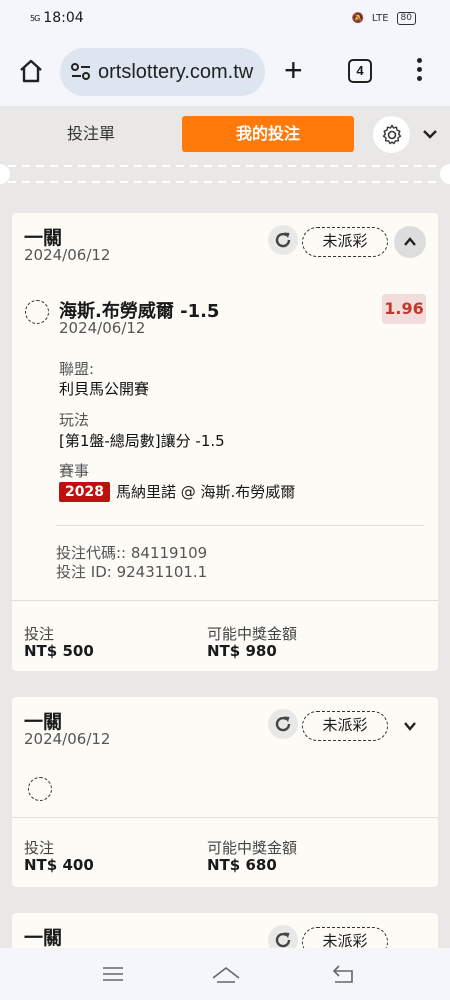 The image size is (450, 1000). I want to click on league-value: 利貝馬公開賽, so click(104, 389).